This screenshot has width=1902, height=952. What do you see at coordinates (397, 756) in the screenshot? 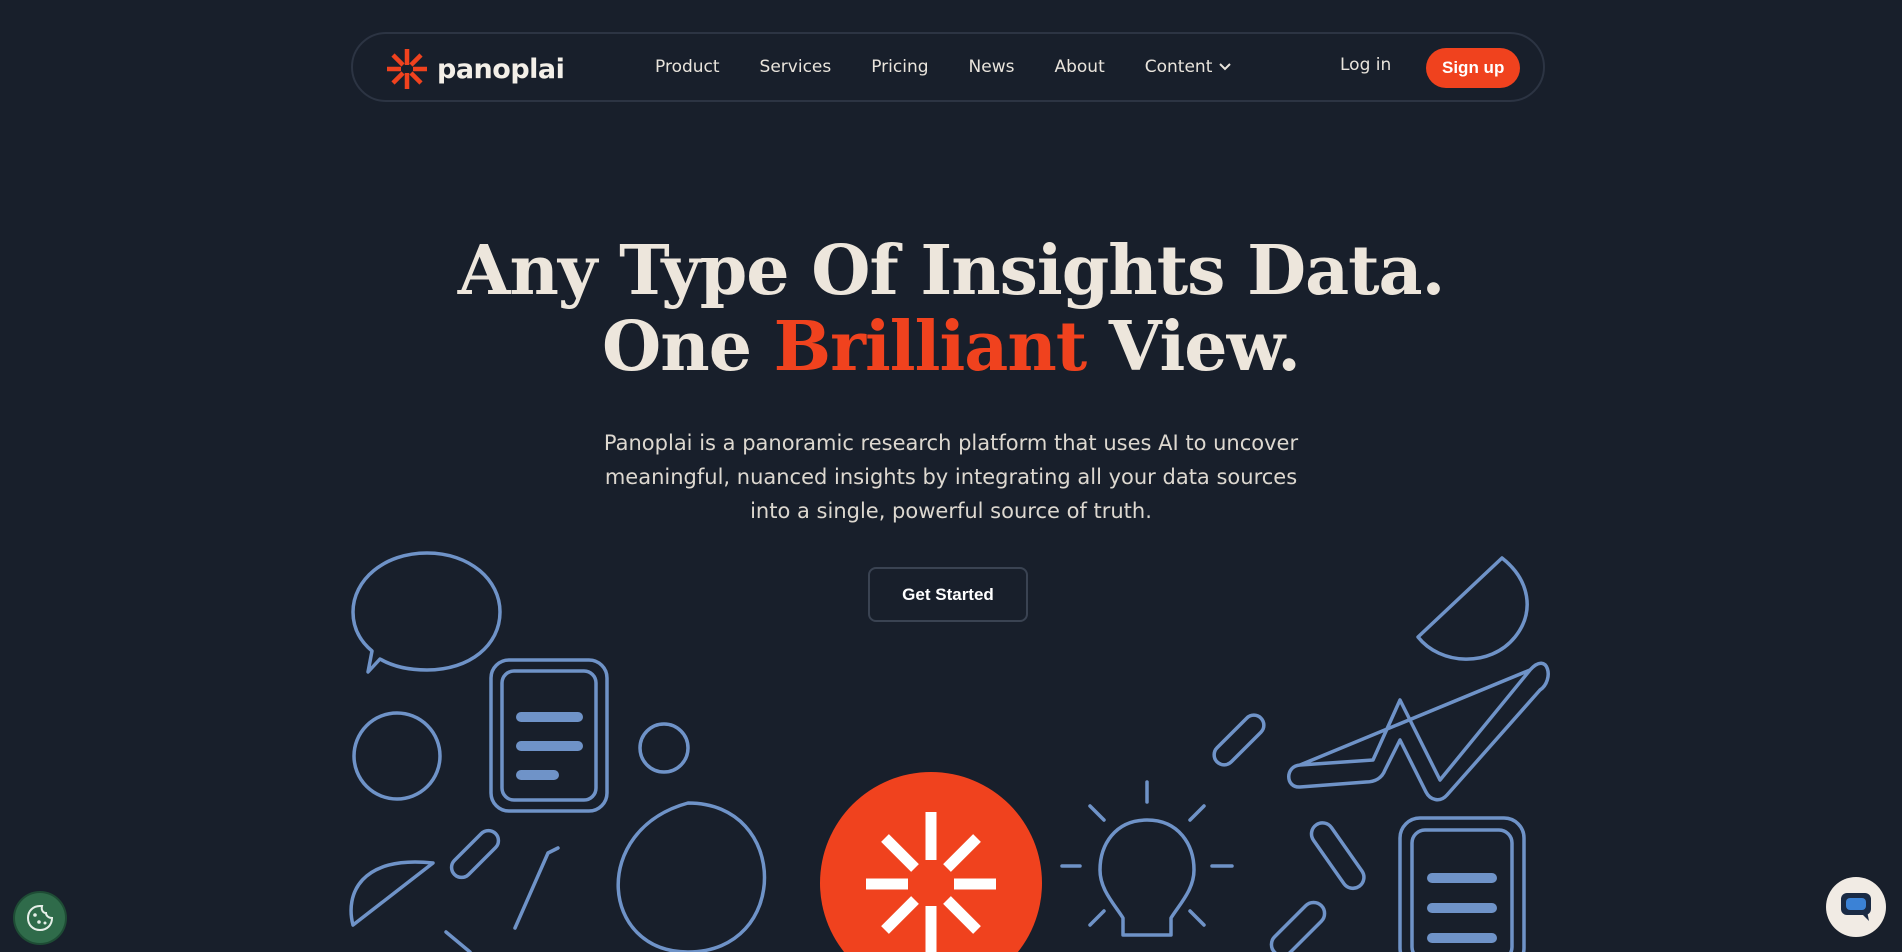
I see `circle-shape-icon` at bounding box center [397, 756].